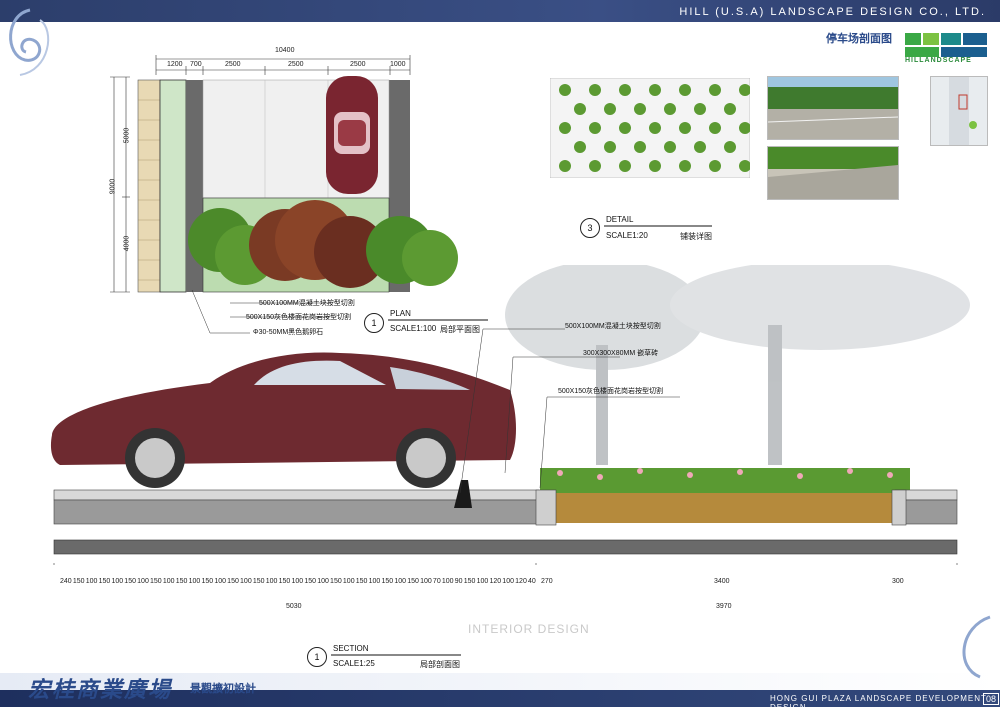 The image size is (1000, 712). I want to click on section-dim-left-9: 150, so click(181, 581).